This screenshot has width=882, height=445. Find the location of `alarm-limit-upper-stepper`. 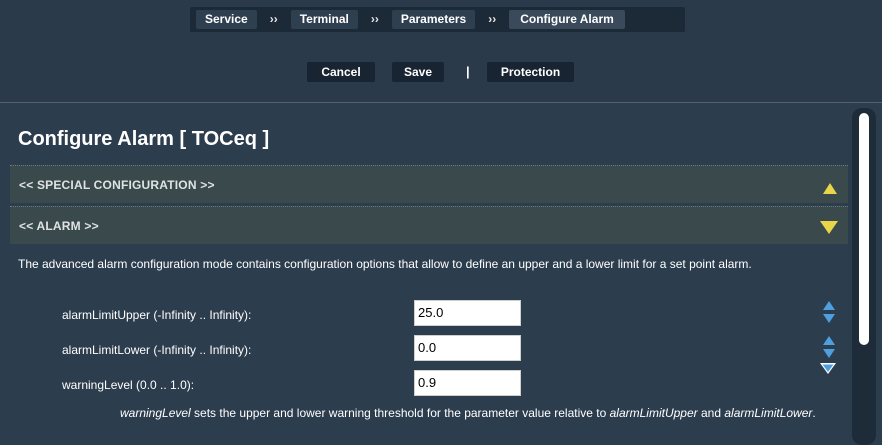

alarm-limit-upper-stepper is located at coordinates (829, 313).